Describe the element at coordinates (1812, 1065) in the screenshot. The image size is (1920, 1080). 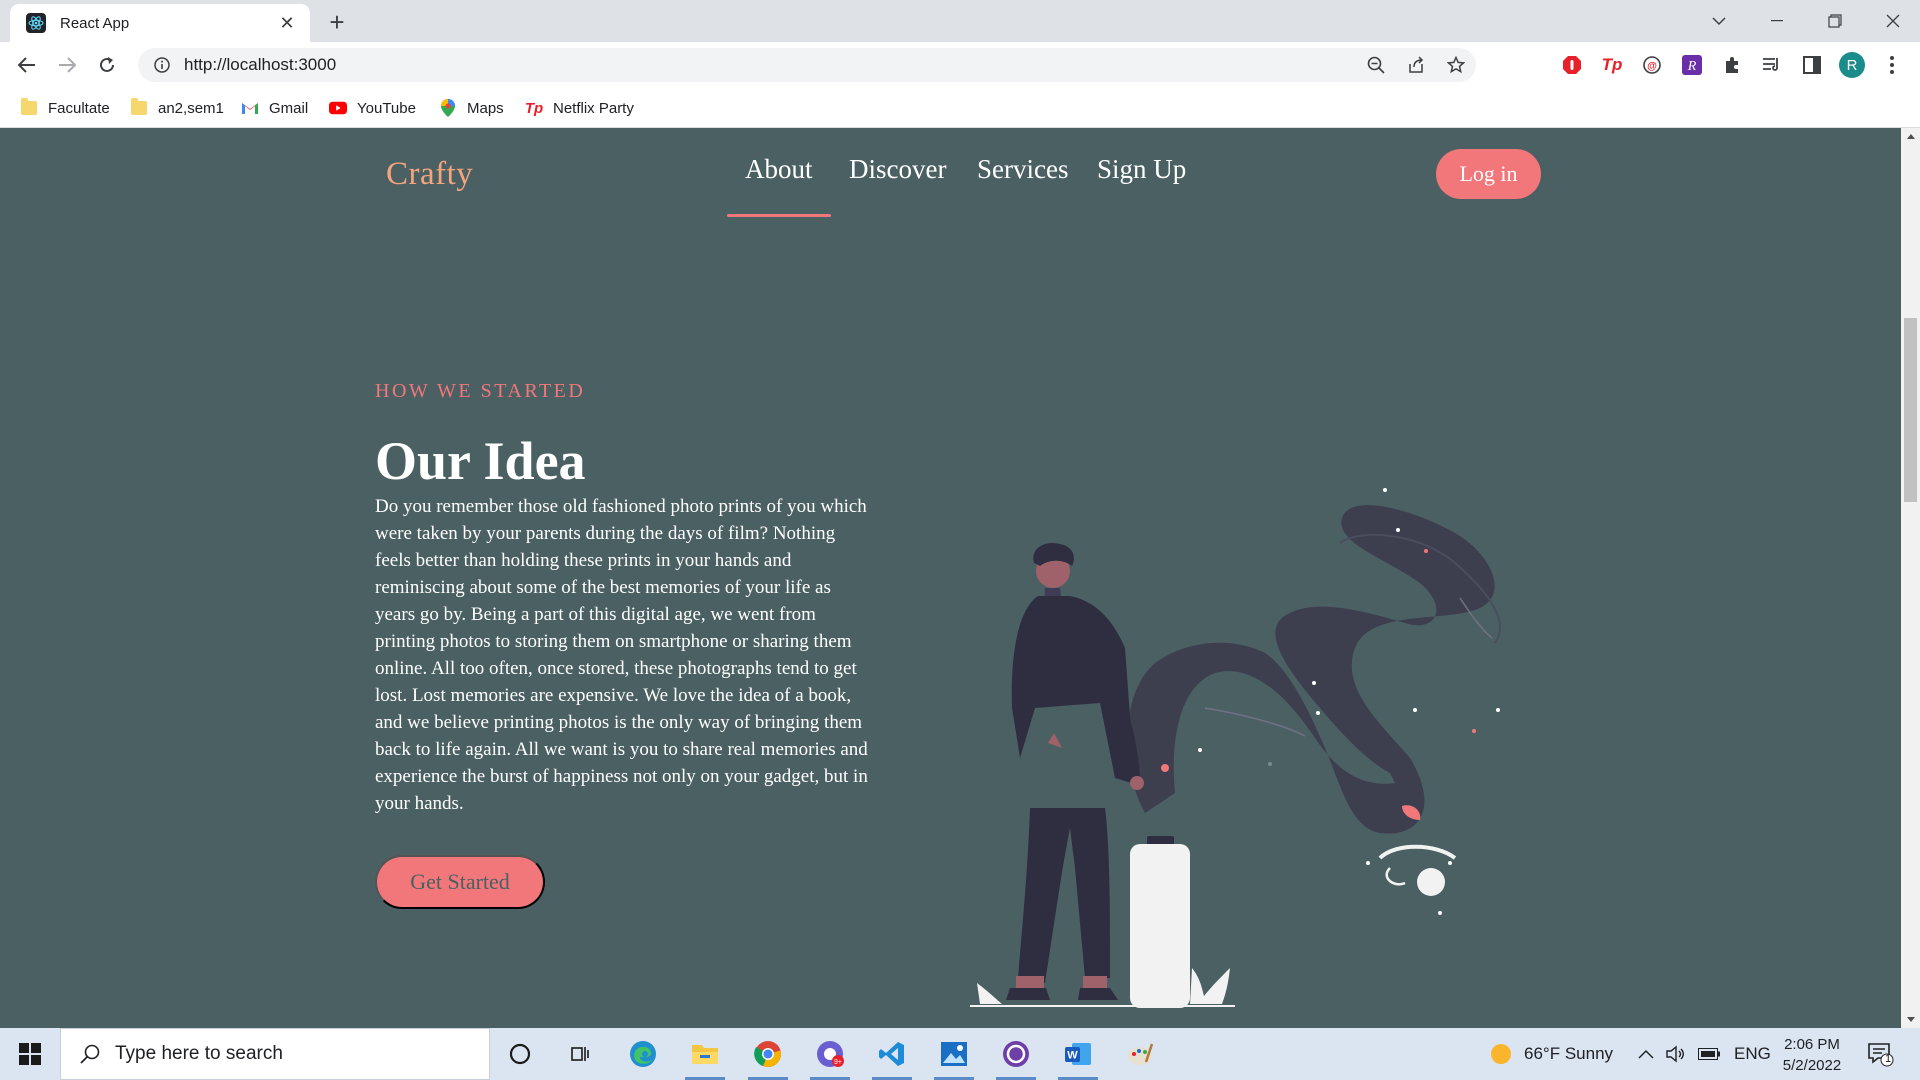
I see `clock-date: 5/2/2022` at that location.